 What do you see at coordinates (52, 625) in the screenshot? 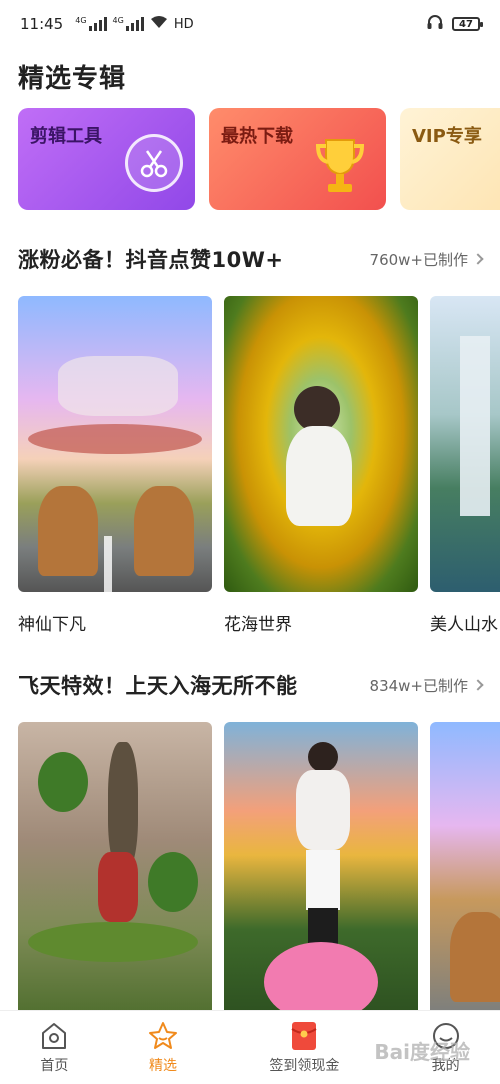
I see `video-title: 神仙下凡` at bounding box center [52, 625].